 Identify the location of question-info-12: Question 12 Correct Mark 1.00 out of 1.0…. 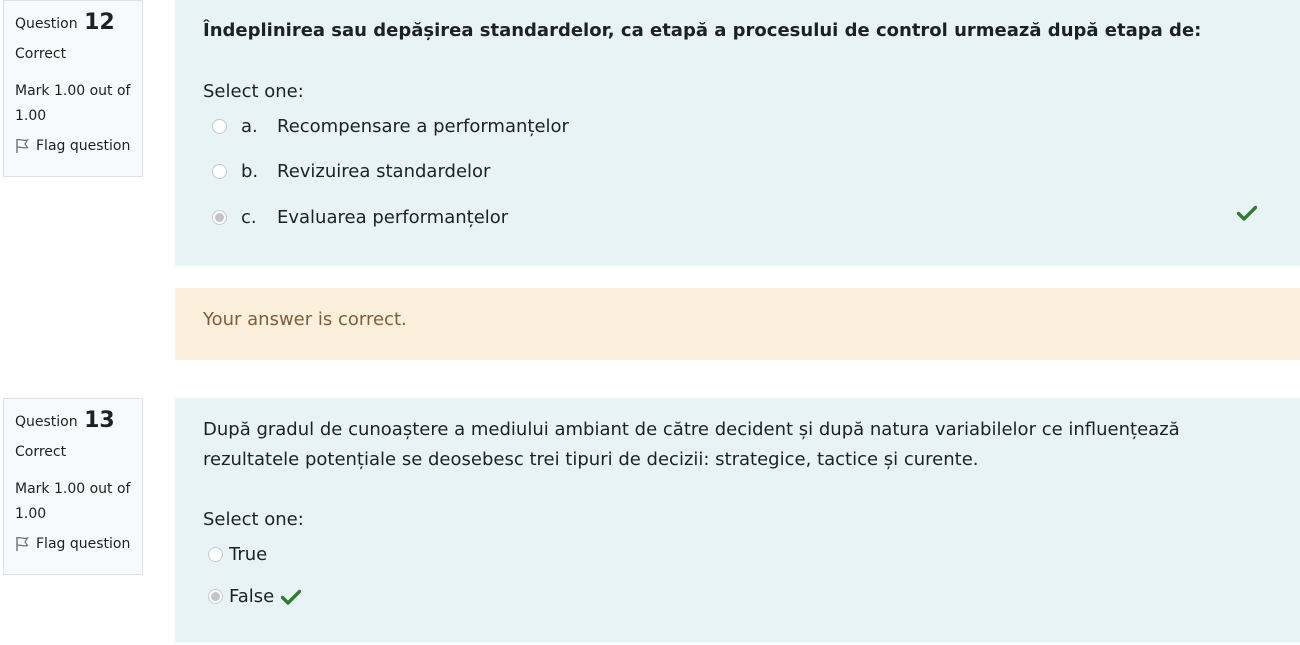
(73, 88).